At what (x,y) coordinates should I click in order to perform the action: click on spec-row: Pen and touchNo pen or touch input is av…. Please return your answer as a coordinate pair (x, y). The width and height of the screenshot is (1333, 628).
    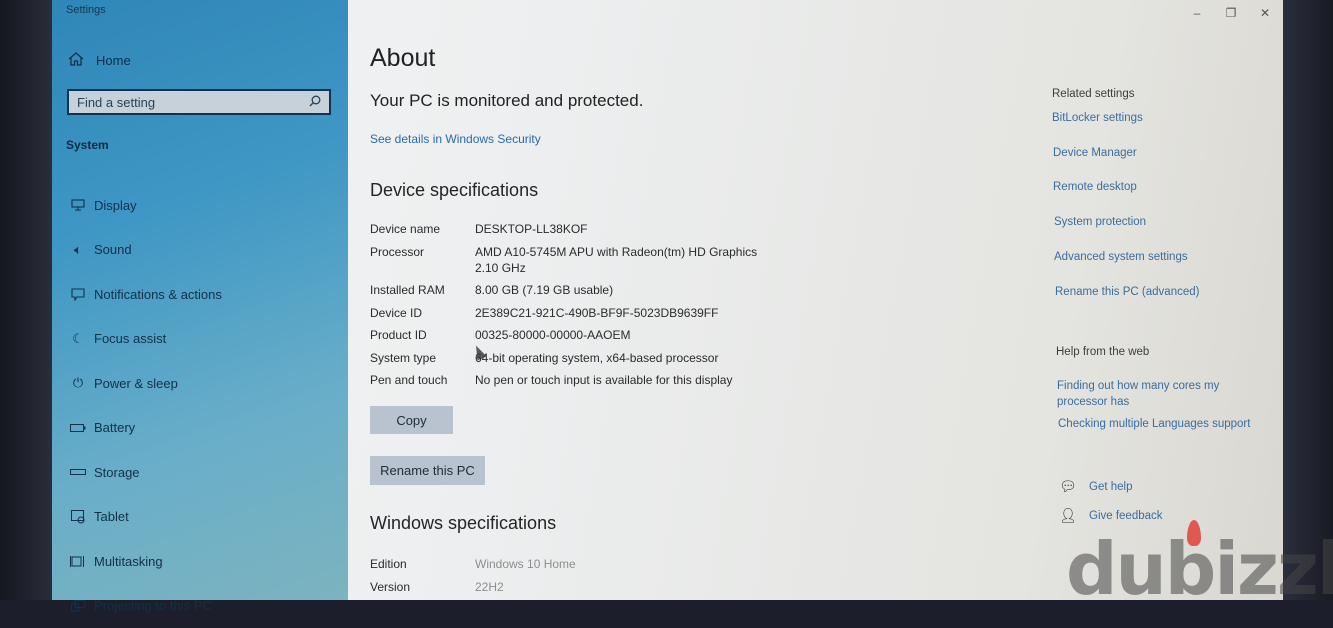
    Looking at the image, I should click on (582, 380).